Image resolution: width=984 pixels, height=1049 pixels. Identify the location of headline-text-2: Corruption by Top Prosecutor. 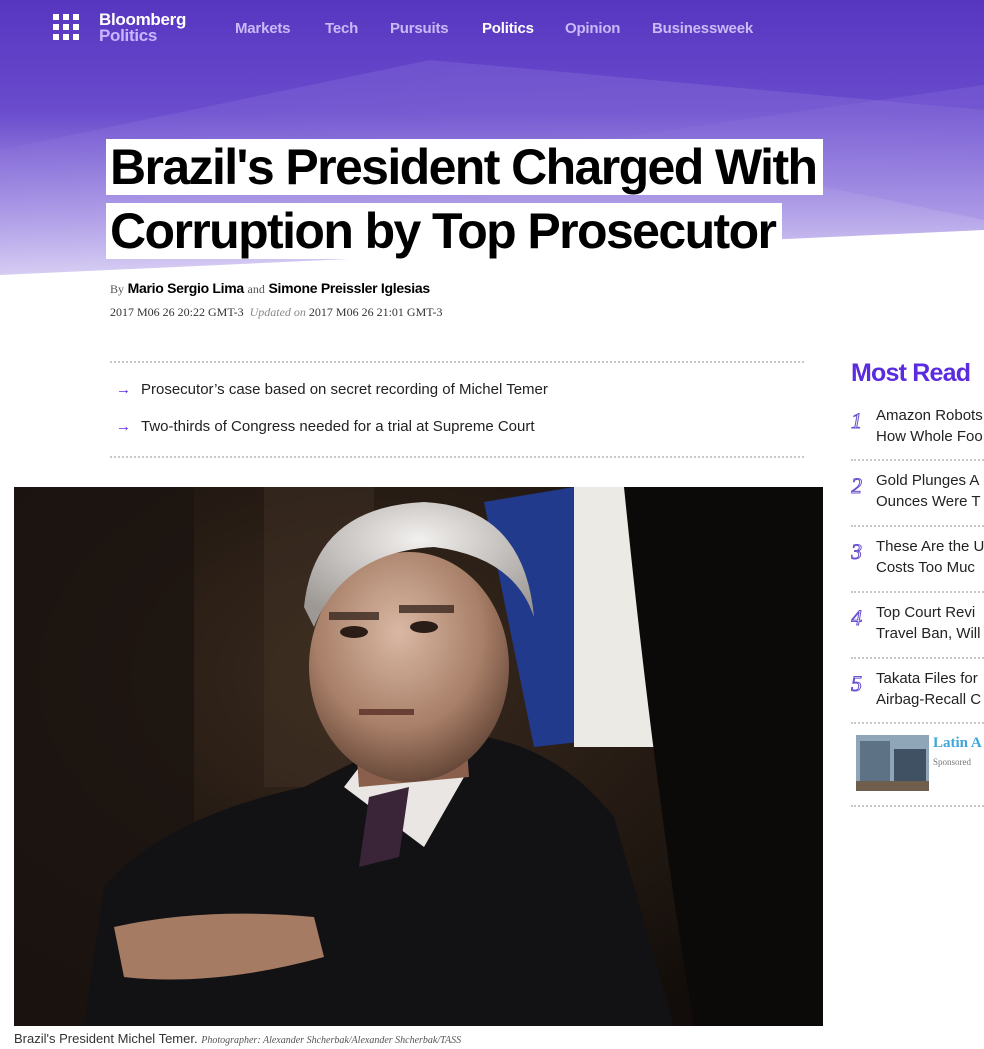
(444, 231).